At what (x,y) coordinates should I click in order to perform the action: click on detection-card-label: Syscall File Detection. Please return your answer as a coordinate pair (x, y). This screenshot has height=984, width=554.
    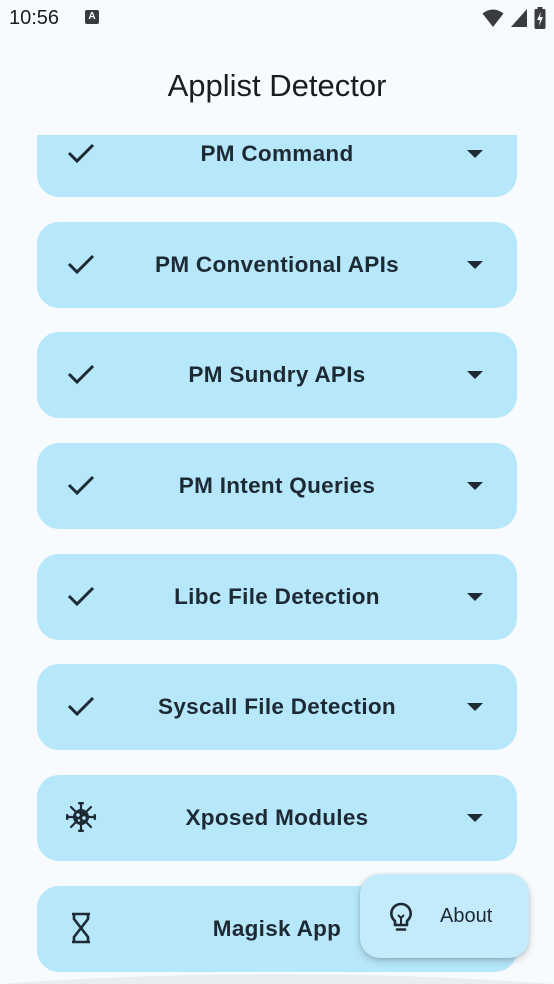
    Looking at the image, I should click on (277, 706).